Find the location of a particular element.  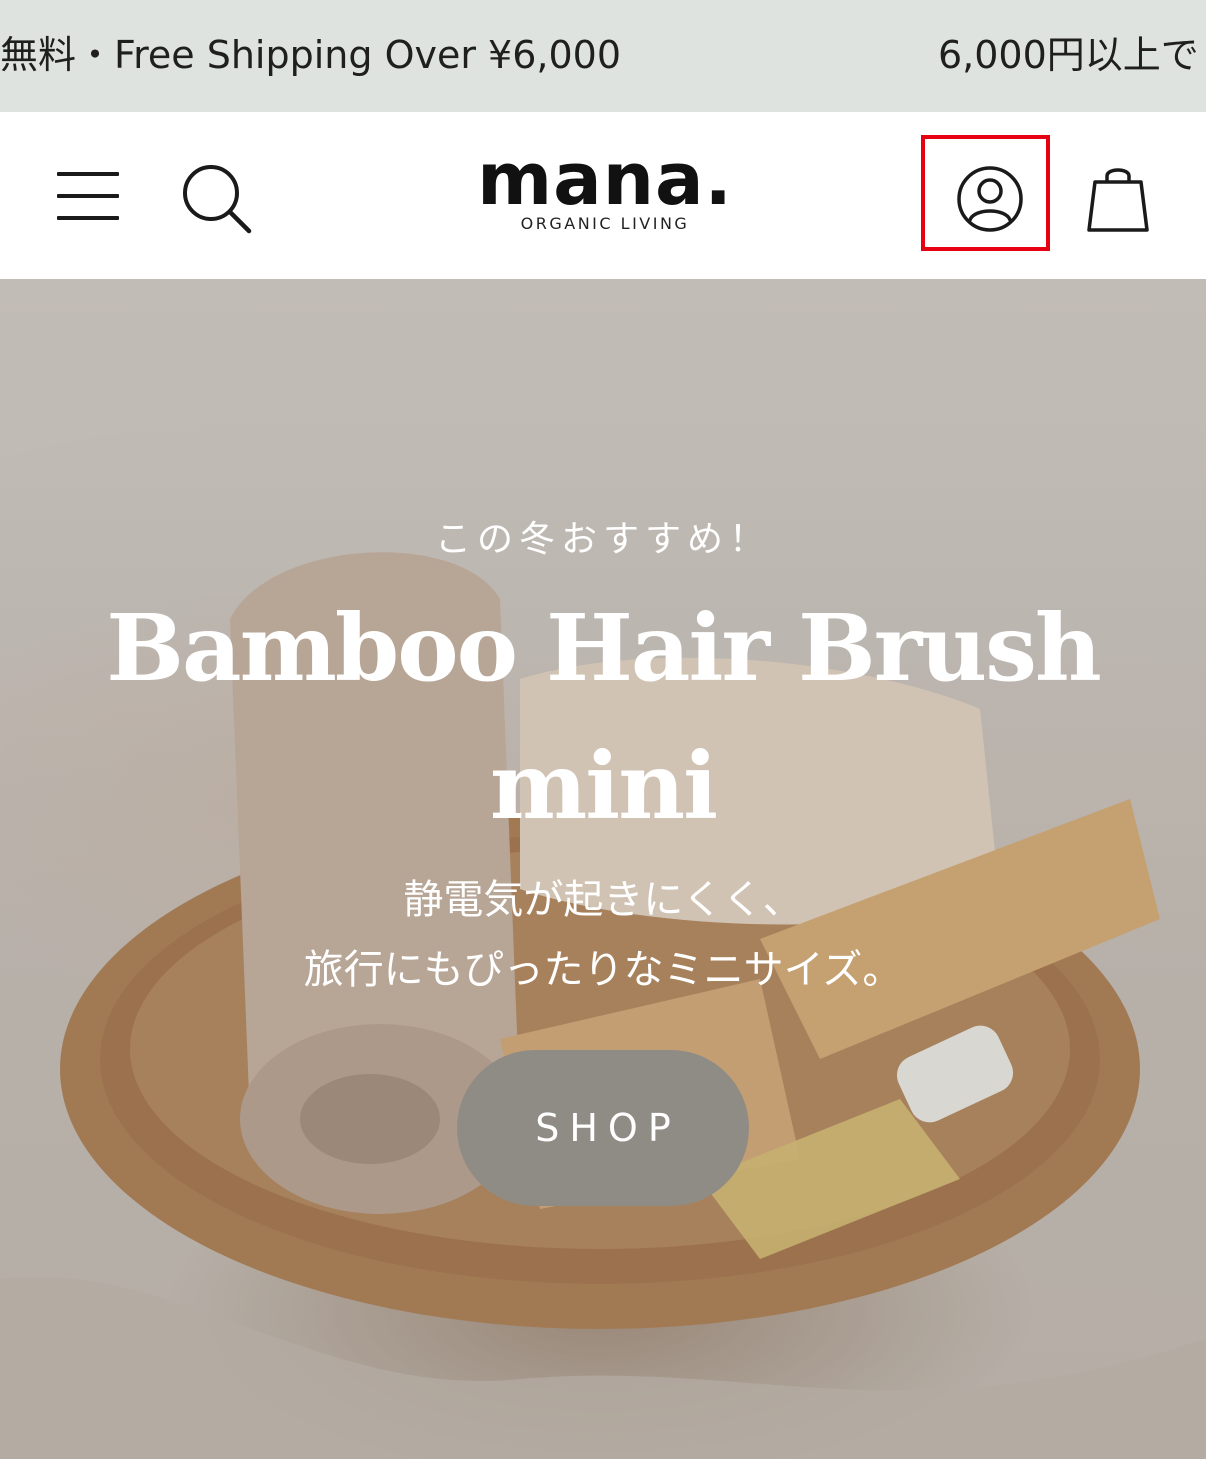

search-icon is located at coordinates (217, 199).